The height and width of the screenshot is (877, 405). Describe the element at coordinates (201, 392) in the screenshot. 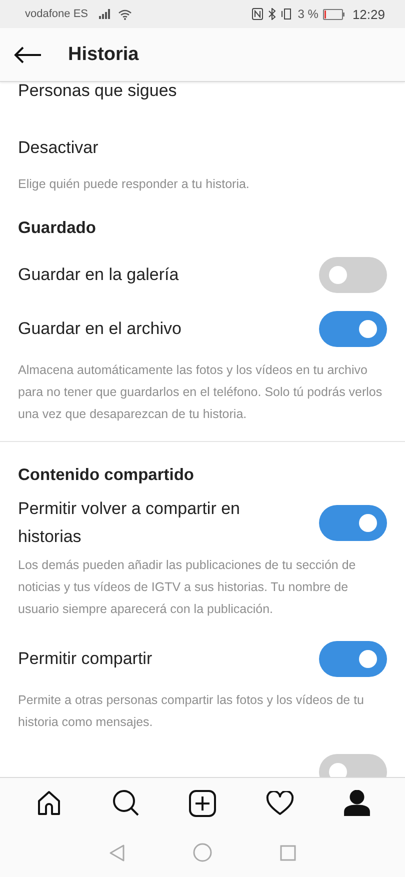

I see `description-text: Almacena automáticamente las fotos y los vídeos en tu archivo para no tener que guardarlos en el teléfono. Solo tú podrás verlos una vez que desaparezcan de tu historia.` at that location.